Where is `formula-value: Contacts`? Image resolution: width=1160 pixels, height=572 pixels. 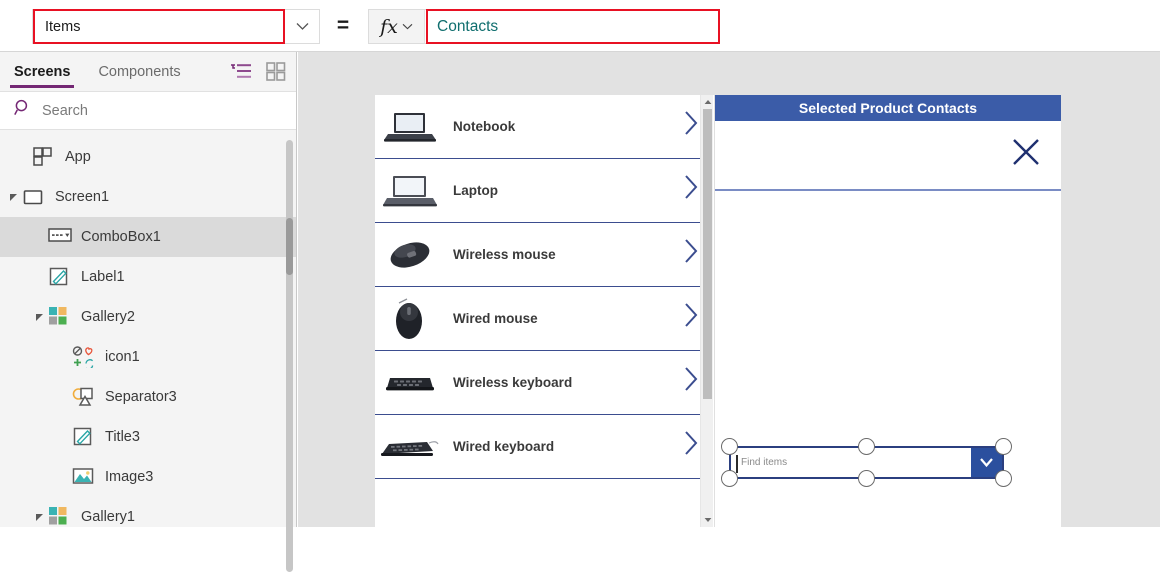
formula-value: Contacts is located at coordinates (468, 26).